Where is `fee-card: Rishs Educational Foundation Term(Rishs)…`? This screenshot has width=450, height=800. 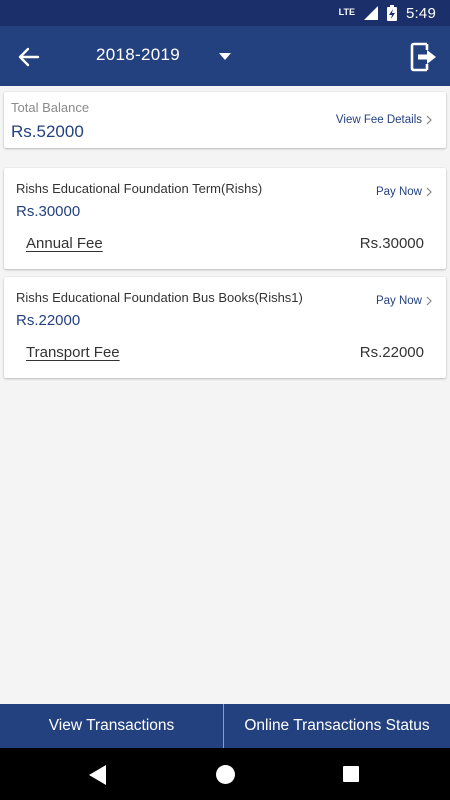
fee-card: Rishs Educational Foundation Term(Rishs)… is located at coordinates (225, 218).